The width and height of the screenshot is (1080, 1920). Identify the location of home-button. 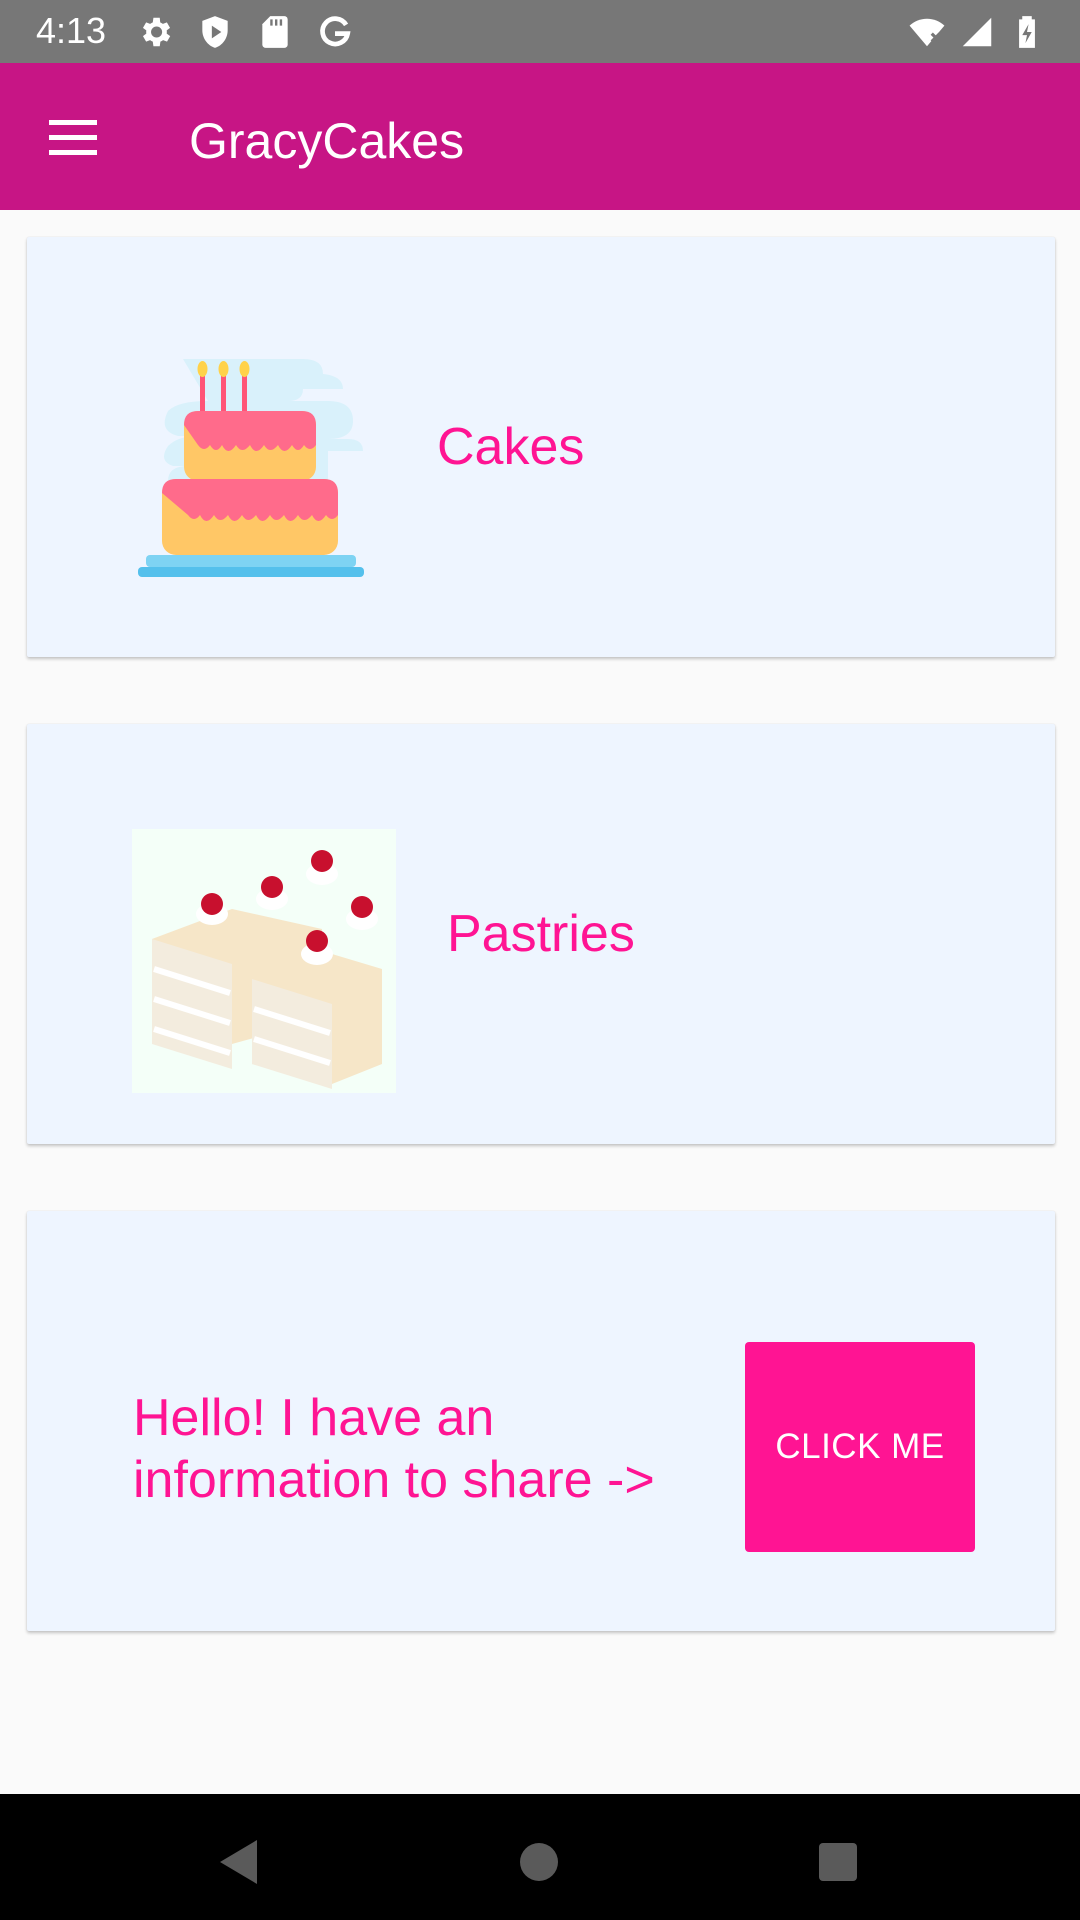
(539, 1862).